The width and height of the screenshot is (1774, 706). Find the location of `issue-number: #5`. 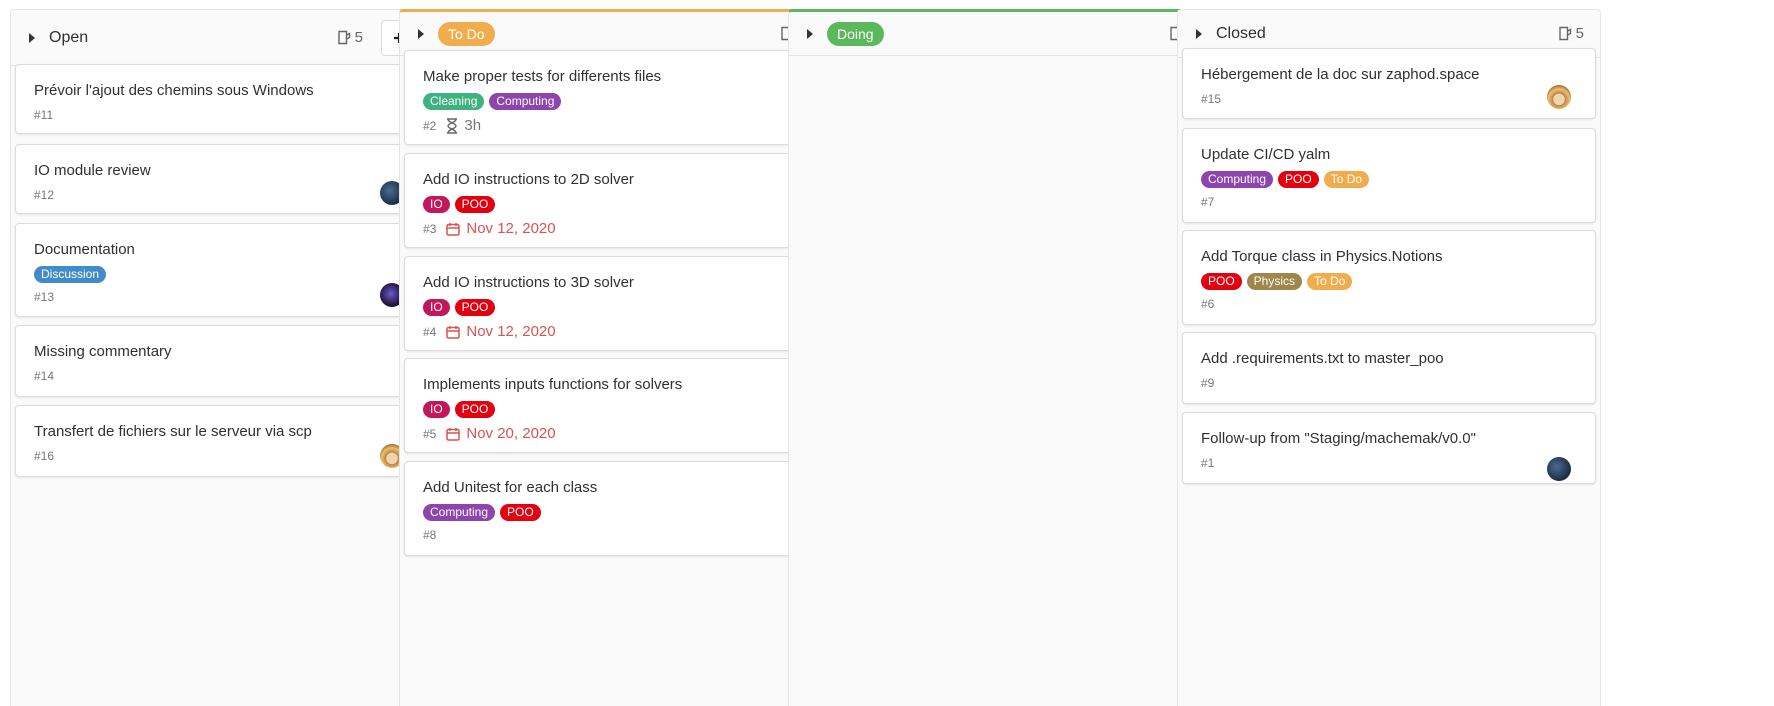

issue-number: #5 is located at coordinates (430, 433).